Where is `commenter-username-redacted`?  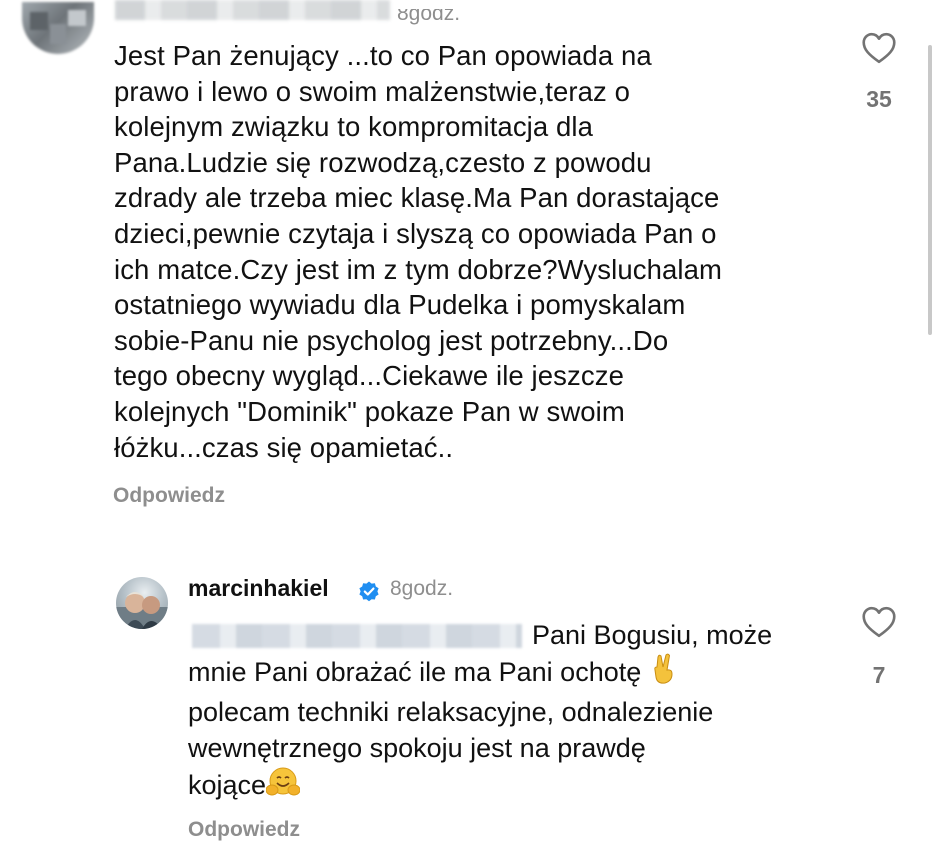 commenter-username-redacted is located at coordinates (252, 10).